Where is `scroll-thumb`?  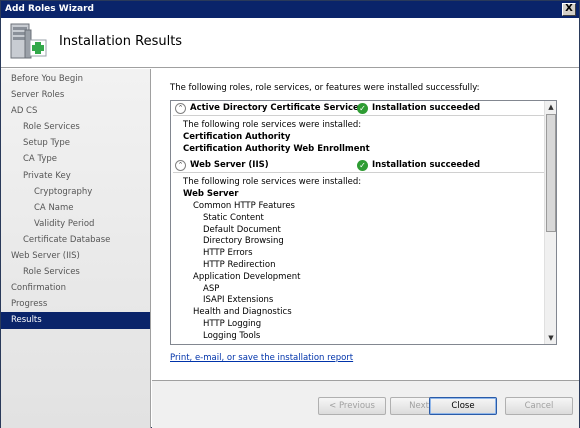
scroll-thumb is located at coordinates (551, 173).